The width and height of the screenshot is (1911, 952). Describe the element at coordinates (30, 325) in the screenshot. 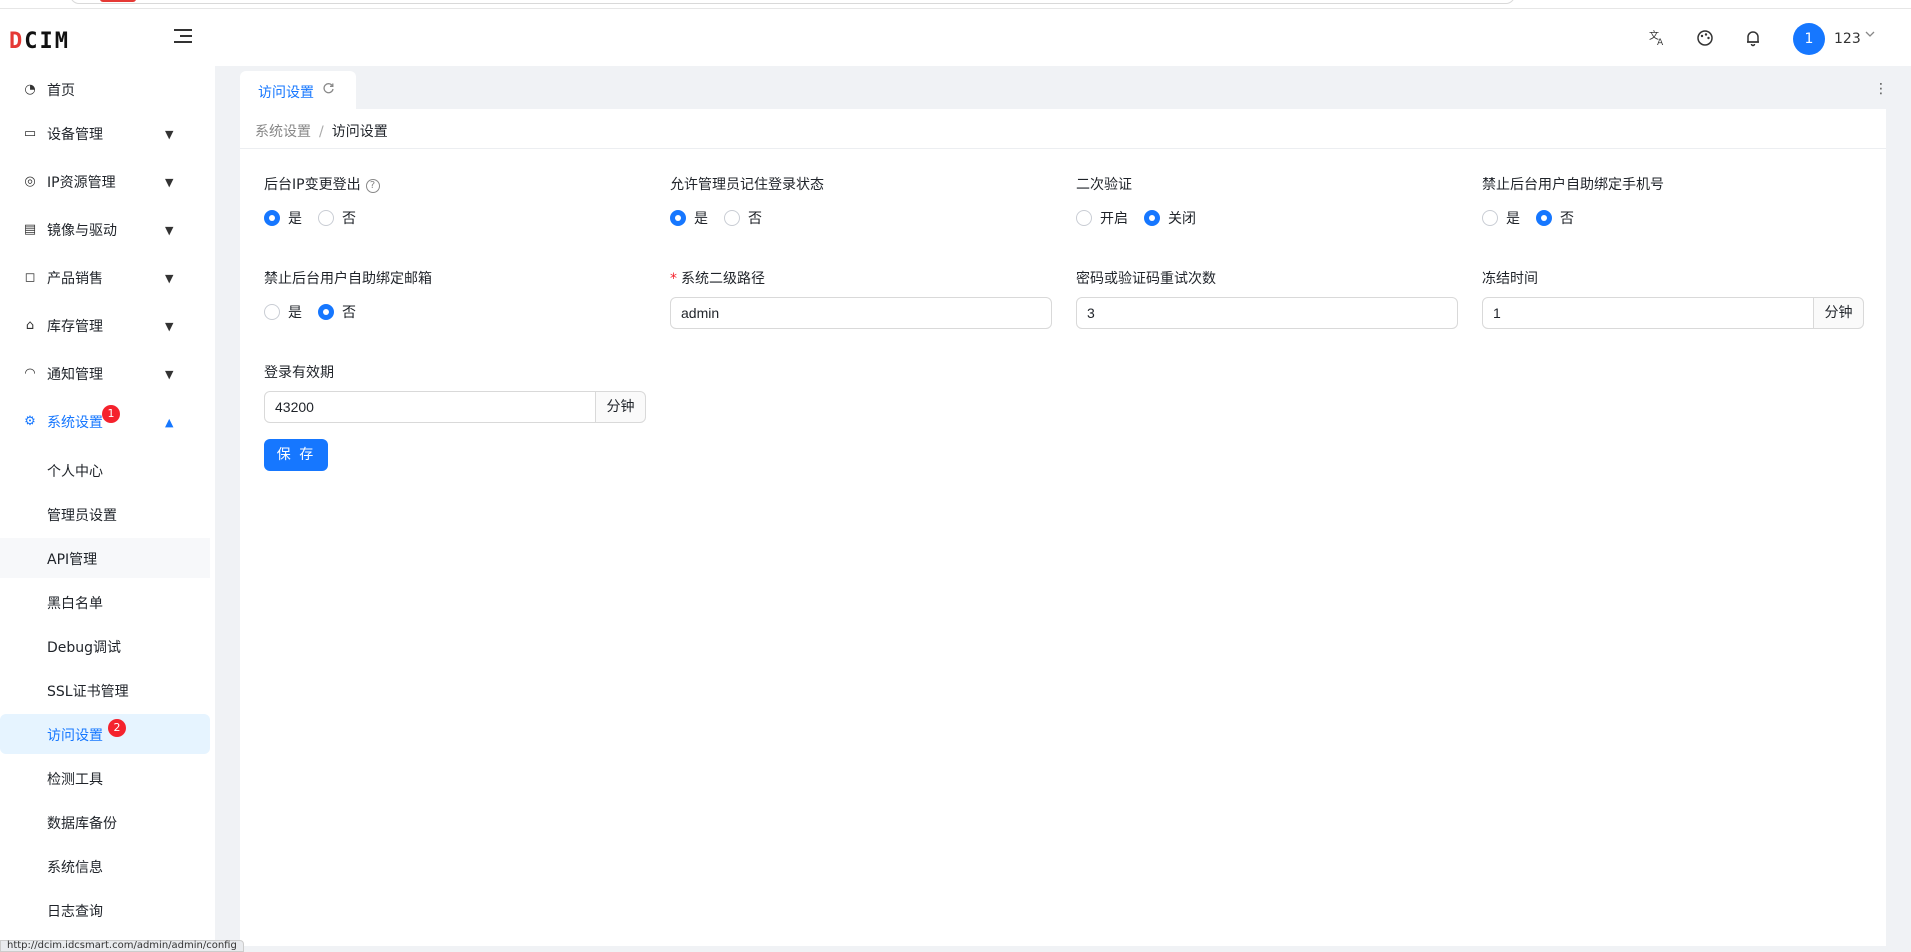

I see `warehouse-icon: ⌂` at that location.